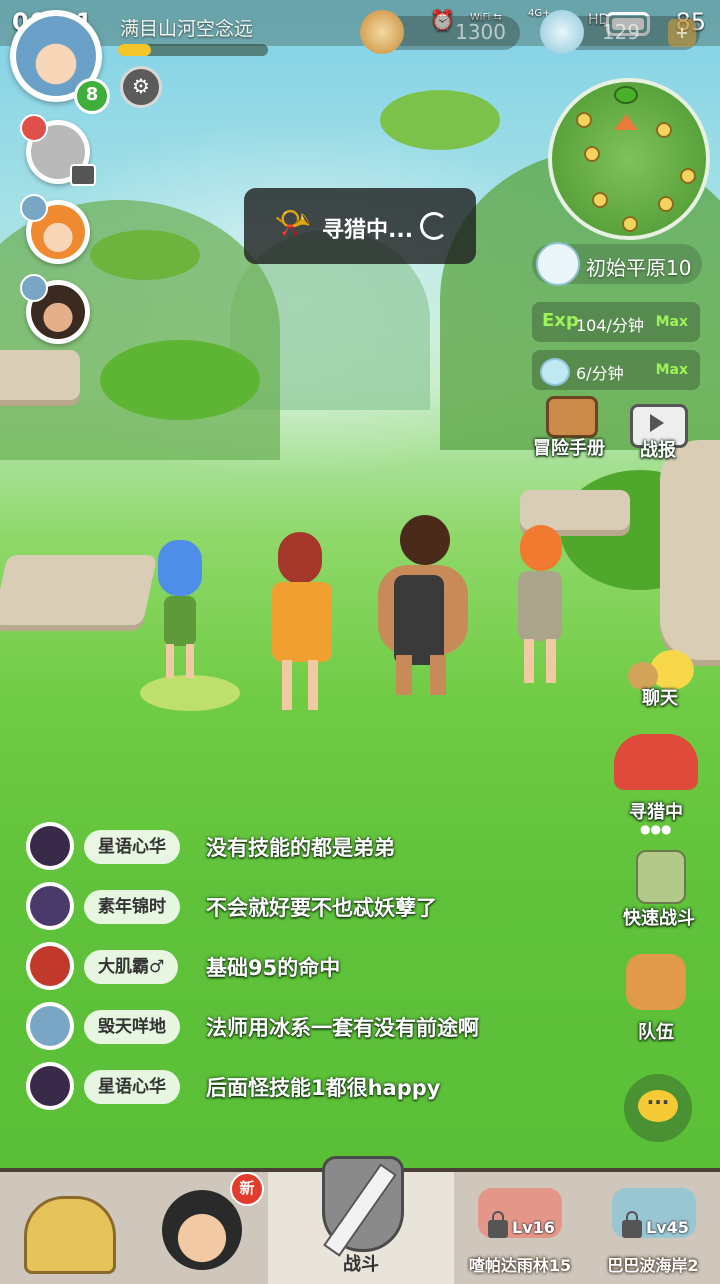 This screenshot has width=720, height=1284. I want to click on player-level-badge: 8, so click(92, 96).